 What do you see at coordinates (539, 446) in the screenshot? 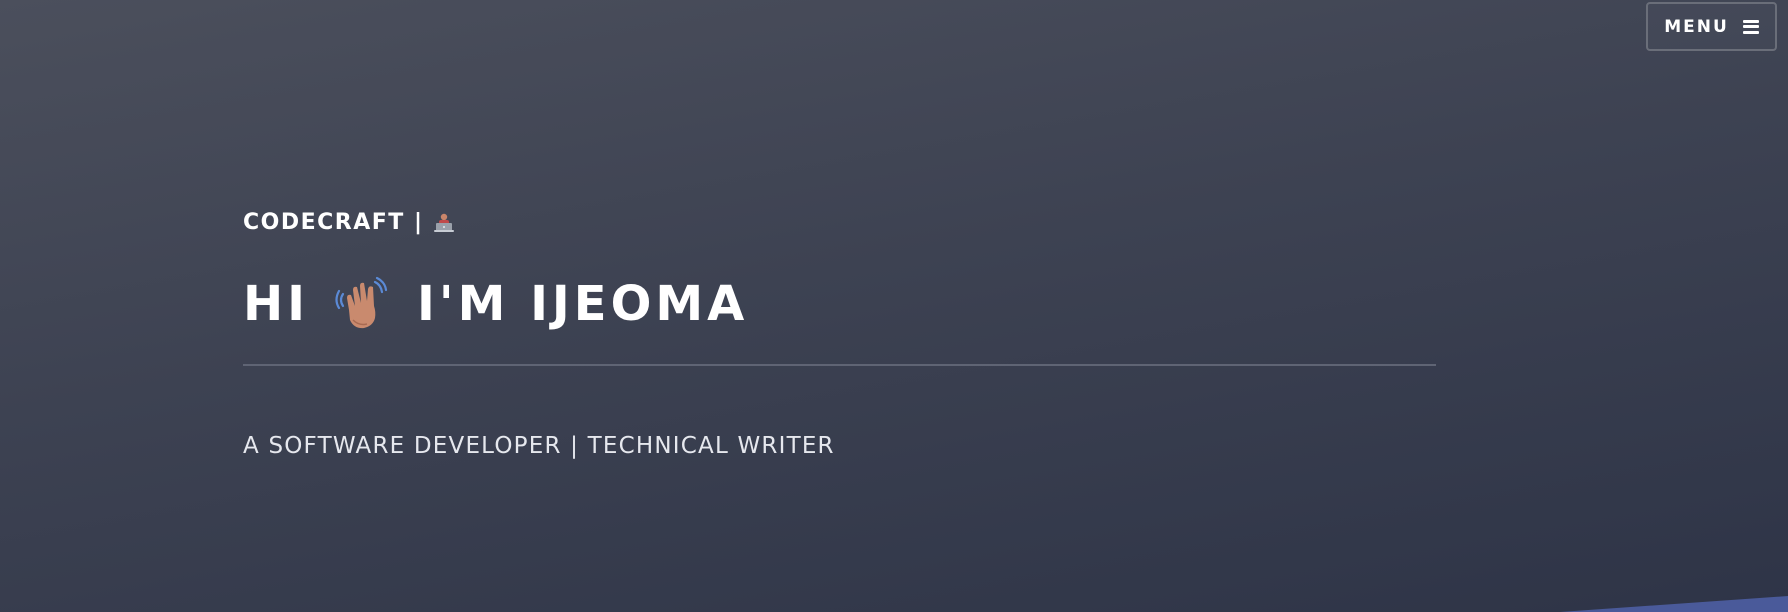
I see `subtitle: A SOFTWARE DEVELOPER | TECHNICAL WRITER` at bounding box center [539, 446].